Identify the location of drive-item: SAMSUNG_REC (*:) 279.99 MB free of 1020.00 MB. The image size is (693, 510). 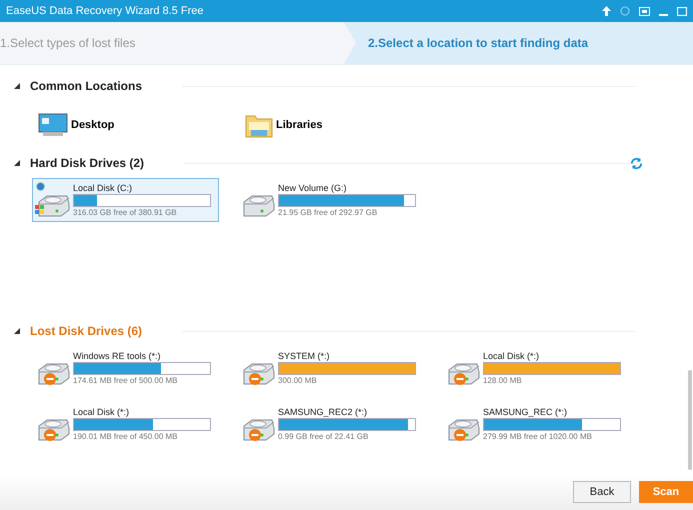
(535, 424).